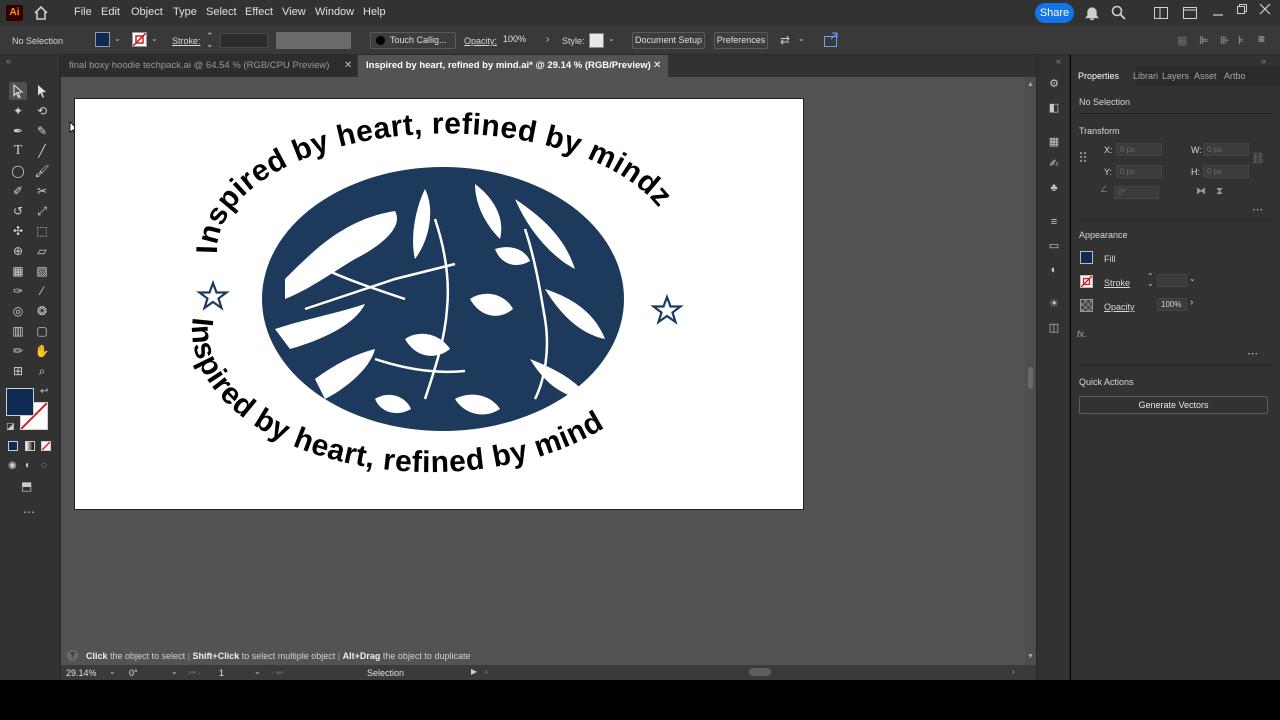  I want to click on scale-tool-icon: ⤢, so click(42, 211).